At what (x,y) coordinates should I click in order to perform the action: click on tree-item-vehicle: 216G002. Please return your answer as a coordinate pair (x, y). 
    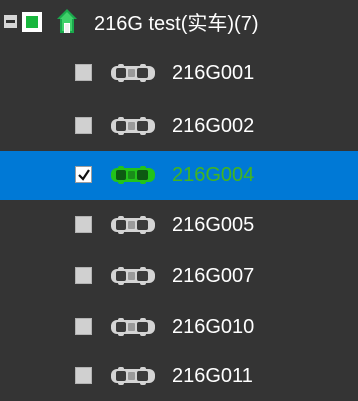
    Looking at the image, I should click on (179, 126).